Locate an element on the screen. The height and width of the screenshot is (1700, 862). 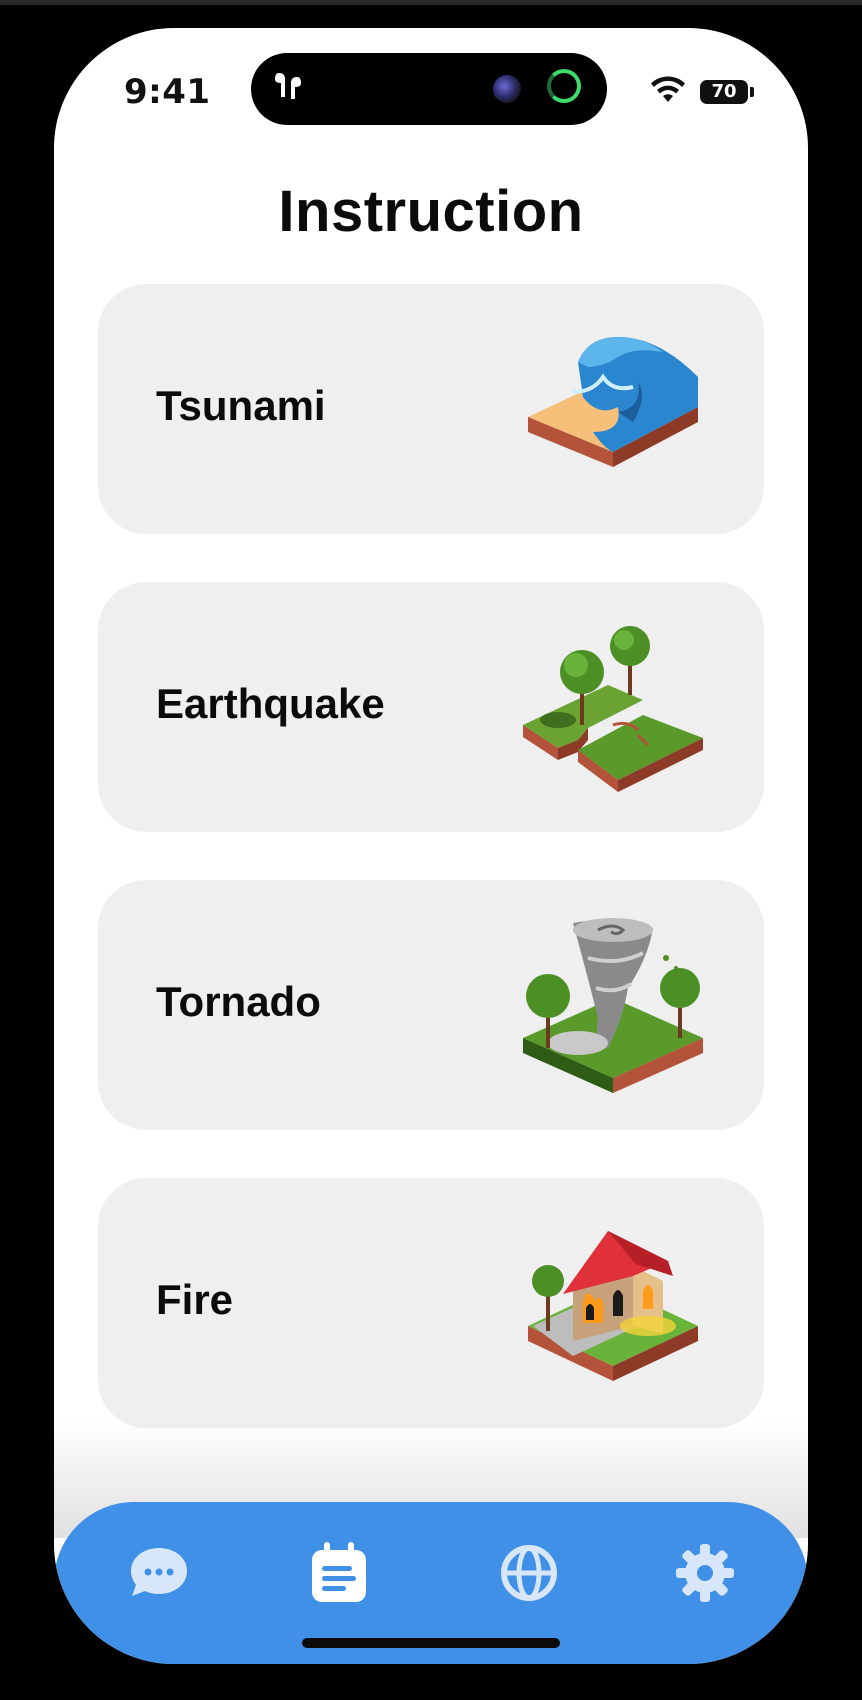
page-title: Instruction is located at coordinates (431, 211).